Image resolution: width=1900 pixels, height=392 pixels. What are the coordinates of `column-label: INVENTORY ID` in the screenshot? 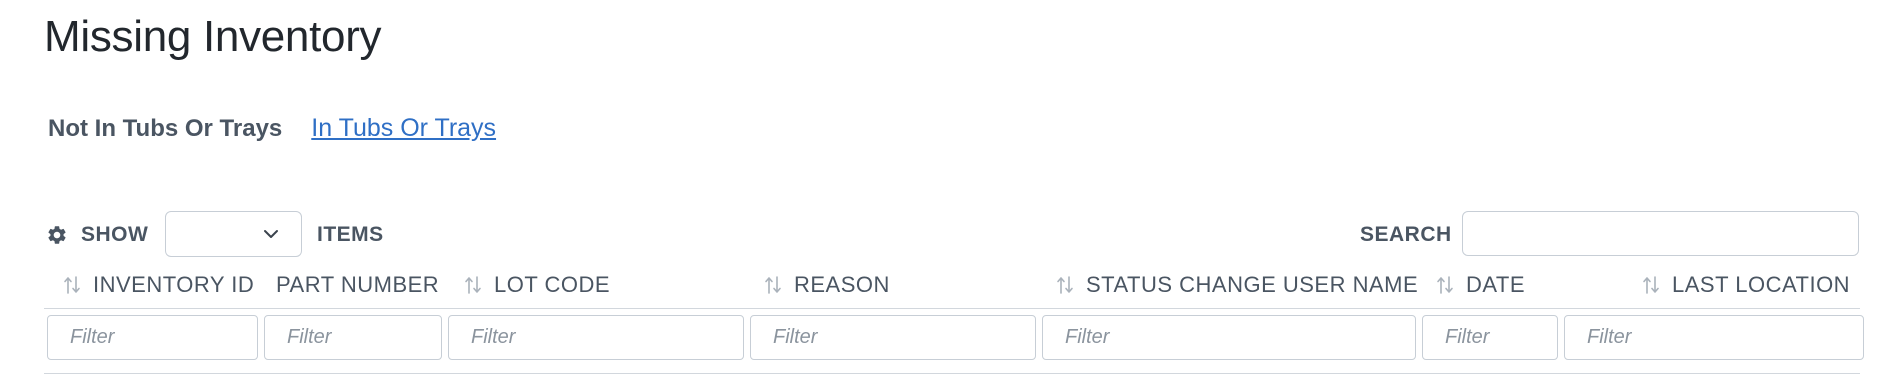 It's located at (174, 284).